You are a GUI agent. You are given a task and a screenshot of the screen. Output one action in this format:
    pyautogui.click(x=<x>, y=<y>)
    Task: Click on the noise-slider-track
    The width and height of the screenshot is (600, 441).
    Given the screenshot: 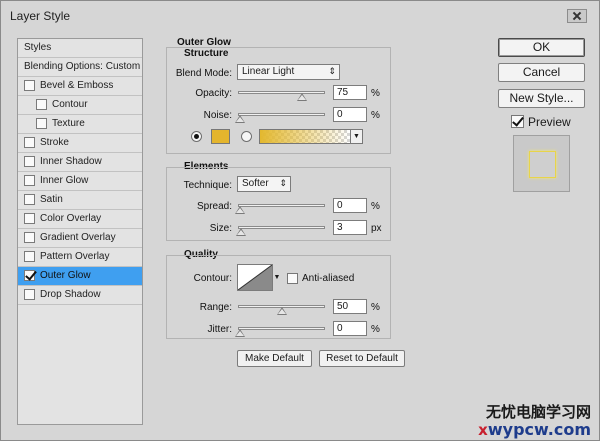 What is the action you would take?
    pyautogui.click(x=281, y=114)
    